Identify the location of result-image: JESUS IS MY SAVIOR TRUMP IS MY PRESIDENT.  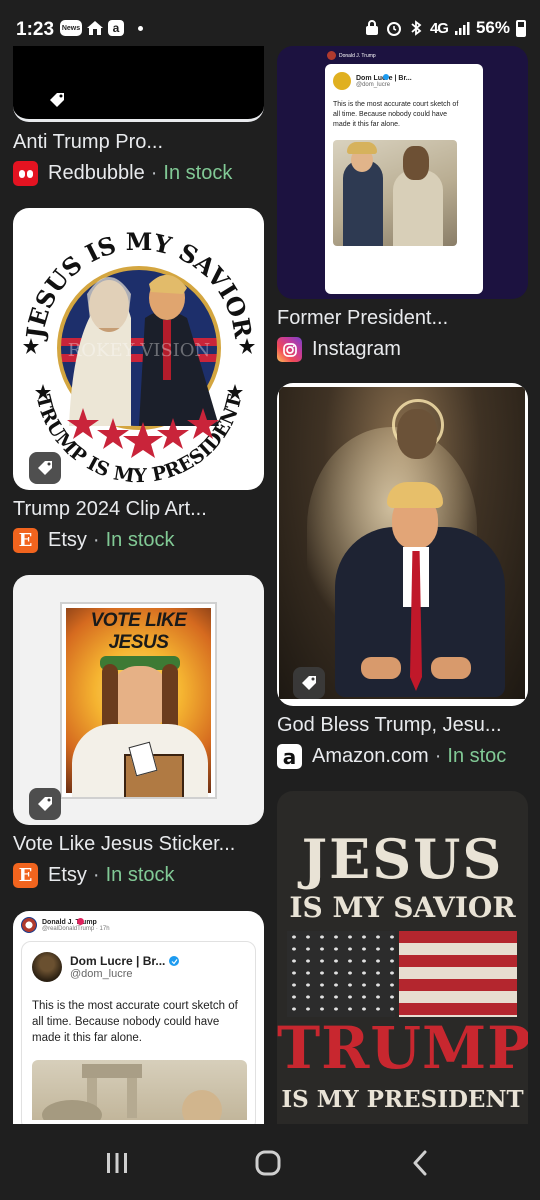
(402, 957).